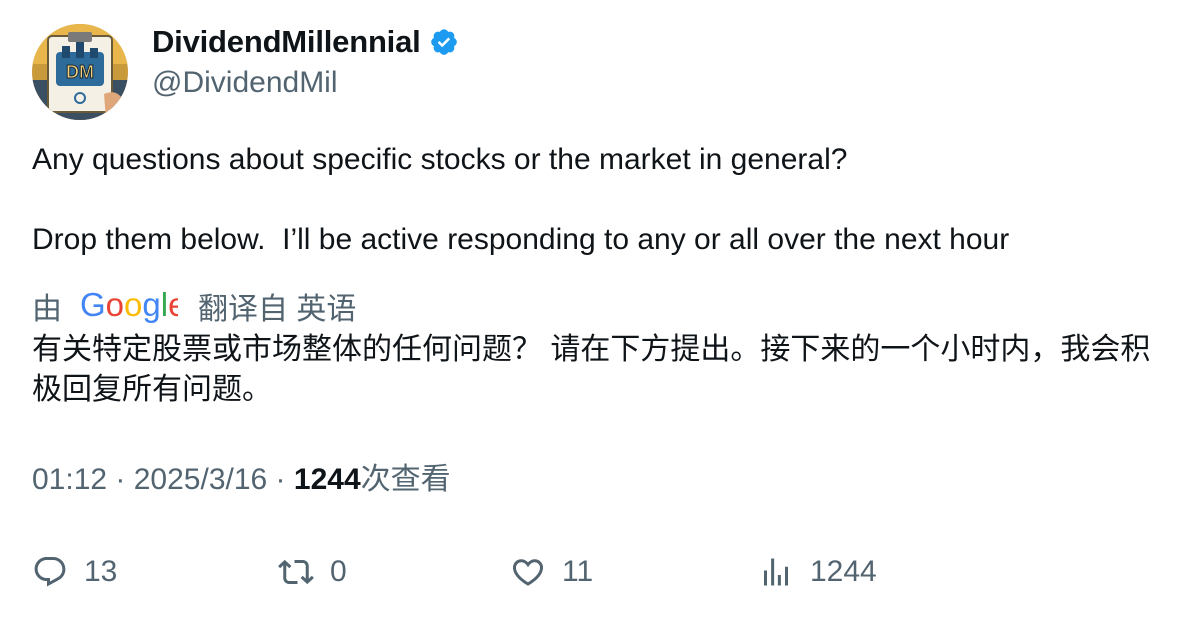 This screenshot has width=1196, height=618. I want to click on reply-button: 13, so click(74, 572).